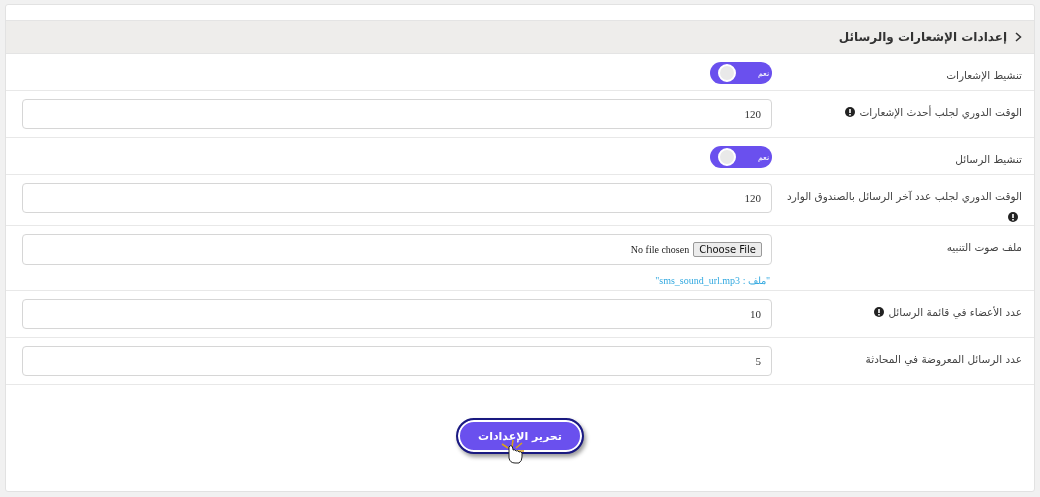 This screenshot has height=497, width=1040. Describe the element at coordinates (727, 249) in the screenshot. I see `choose-file-button: Choose File` at that location.